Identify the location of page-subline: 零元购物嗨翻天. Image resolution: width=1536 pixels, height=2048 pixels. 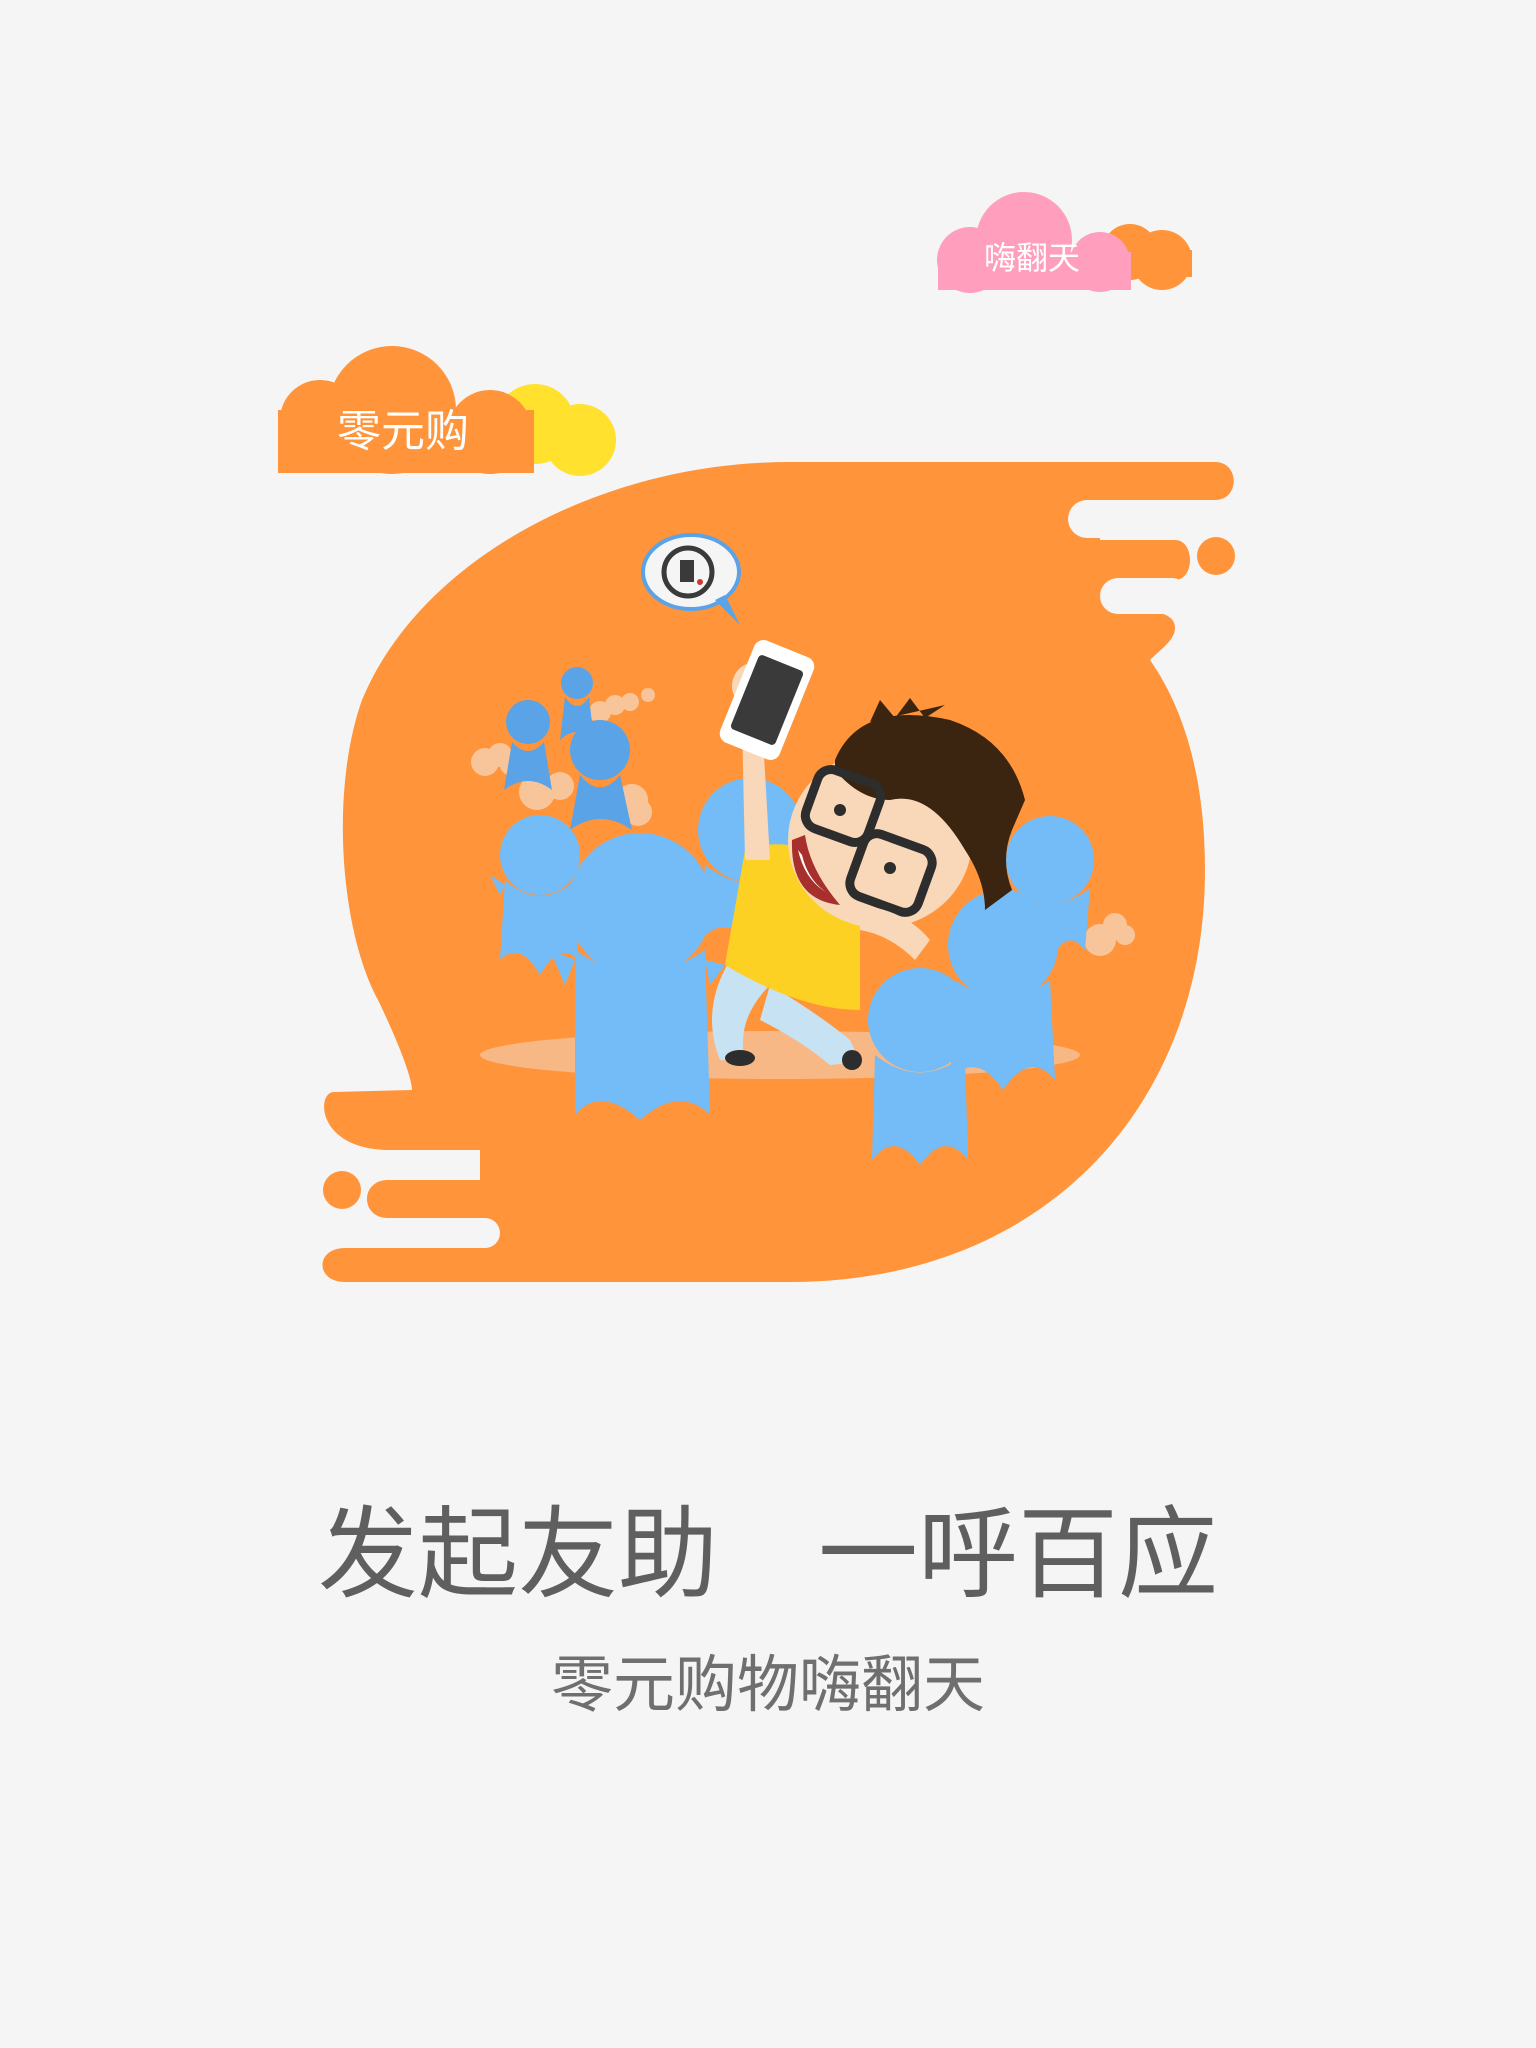
(767, 1684).